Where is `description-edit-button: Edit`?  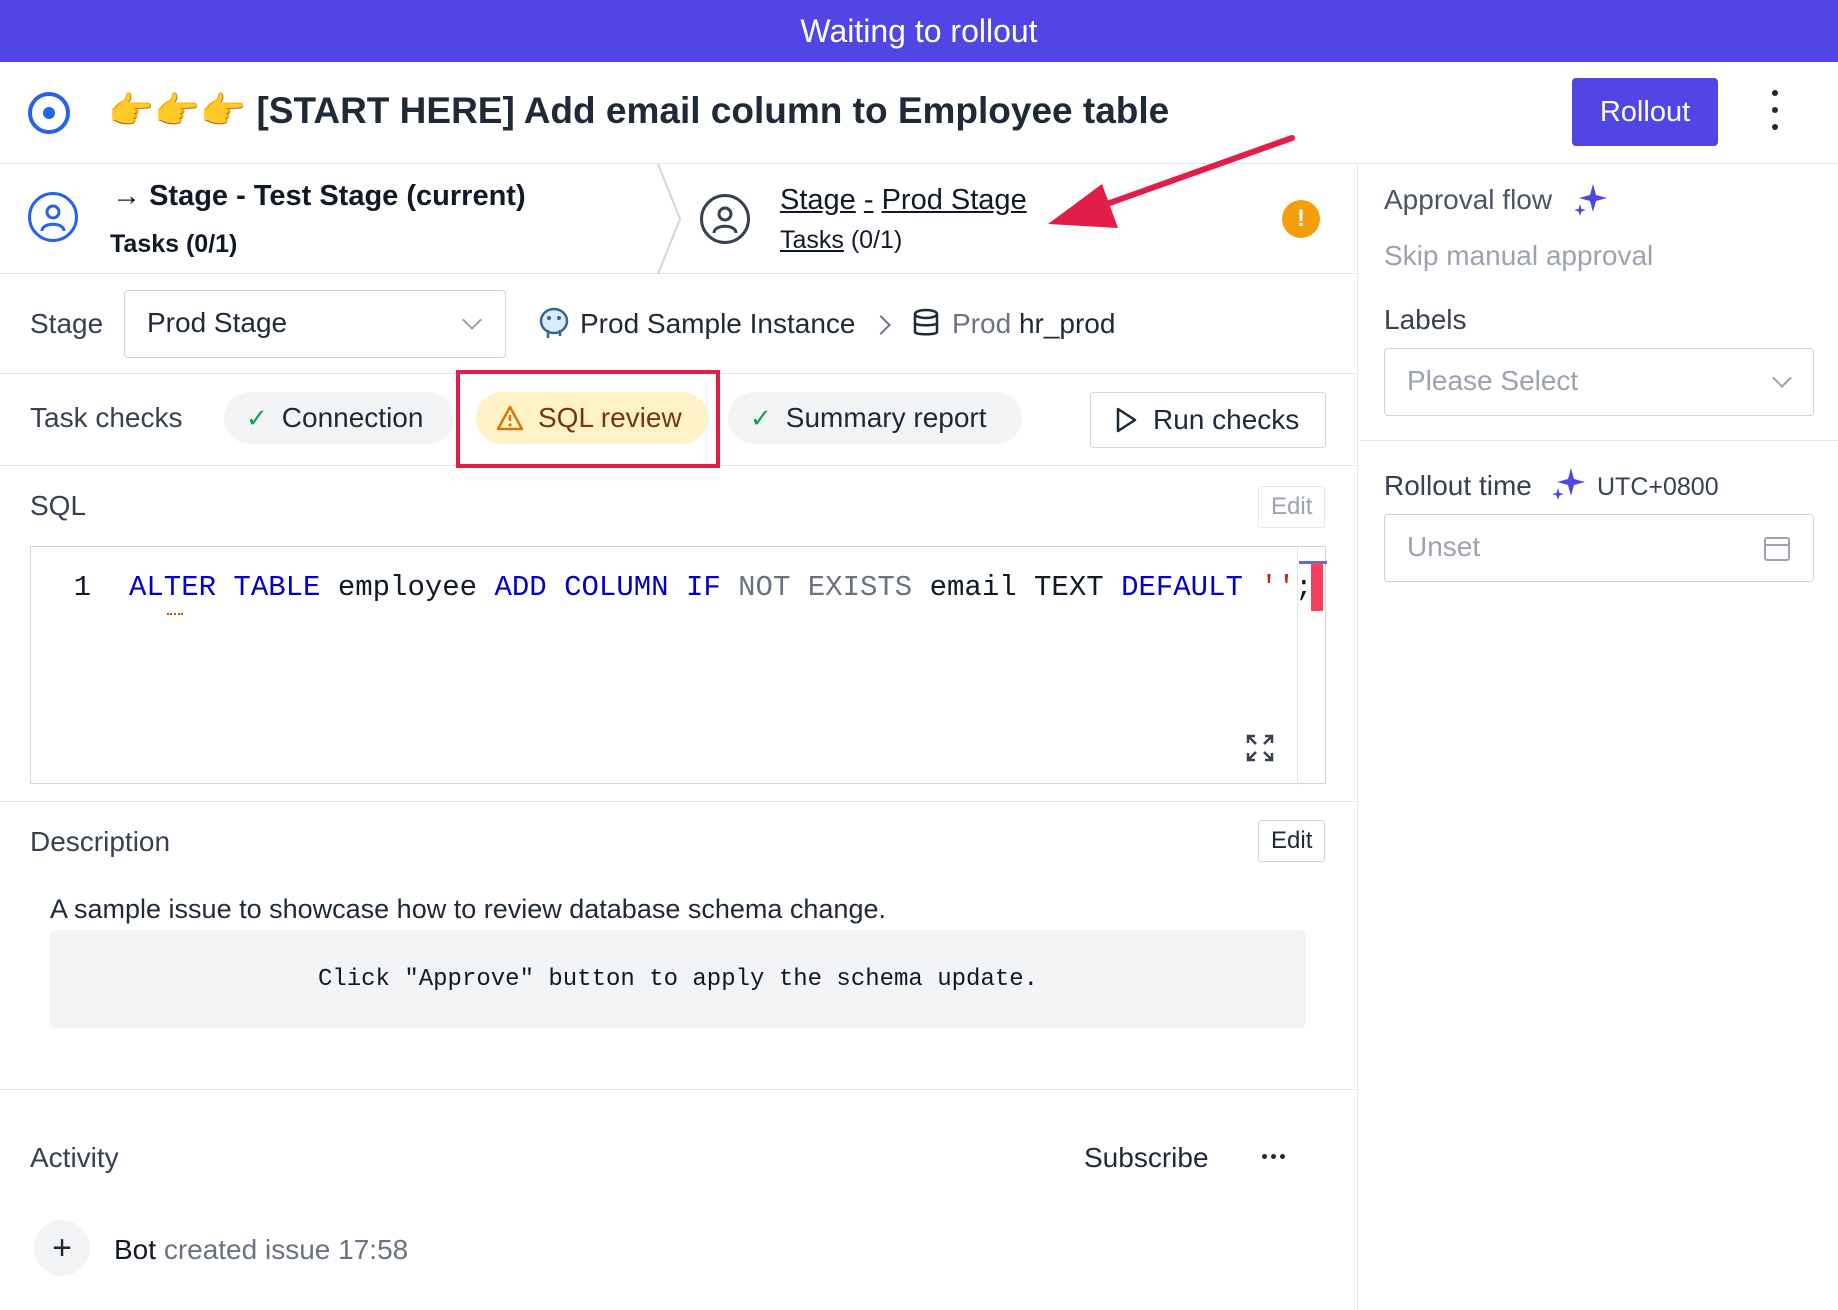 description-edit-button: Edit is located at coordinates (1292, 841).